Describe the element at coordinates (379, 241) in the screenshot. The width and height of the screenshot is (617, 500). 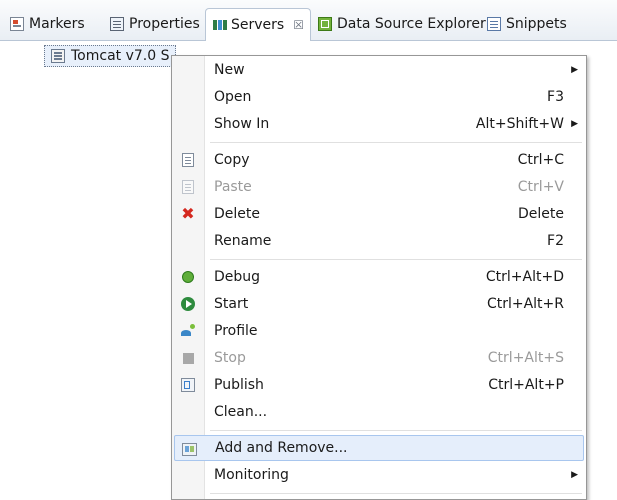
I see `menu-item-rename: Rename F2` at that location.